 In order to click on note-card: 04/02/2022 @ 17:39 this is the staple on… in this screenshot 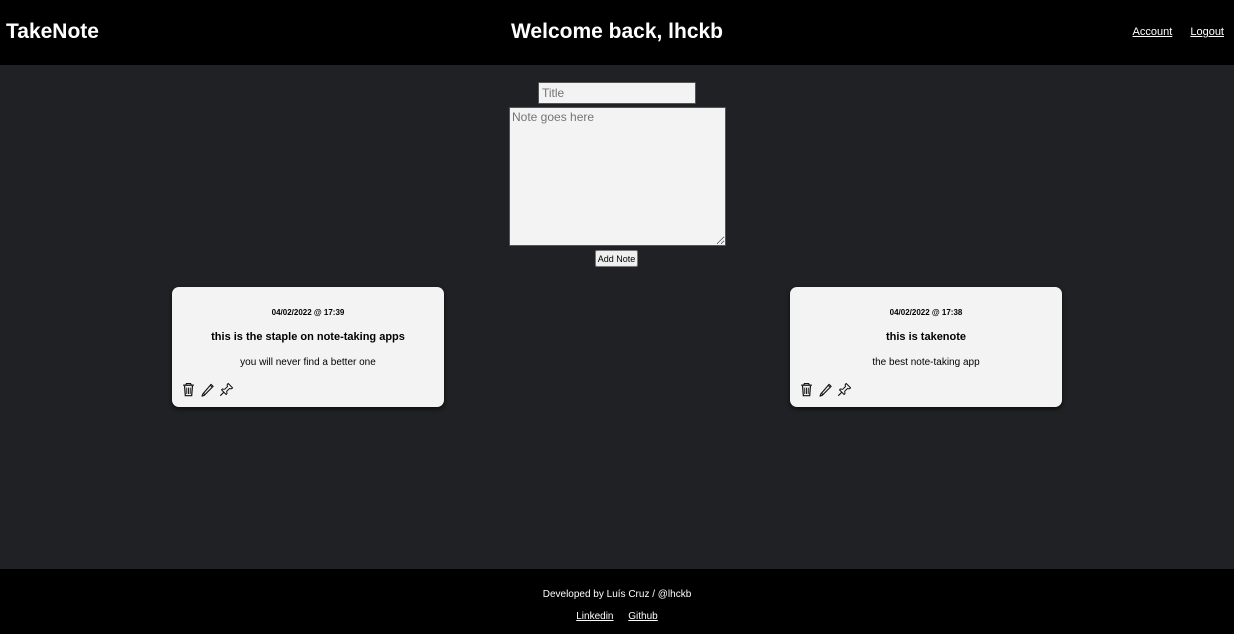, I will do `click(308, 347)`.